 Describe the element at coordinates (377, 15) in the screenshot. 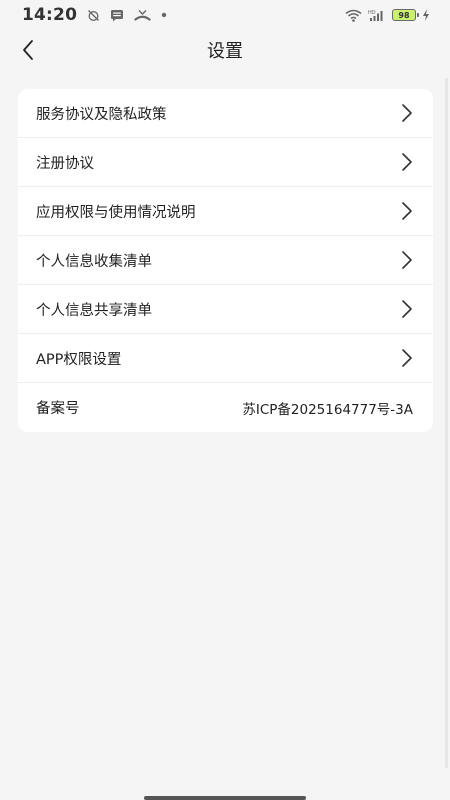

I see `signal-hd-icon: HD` at that location.